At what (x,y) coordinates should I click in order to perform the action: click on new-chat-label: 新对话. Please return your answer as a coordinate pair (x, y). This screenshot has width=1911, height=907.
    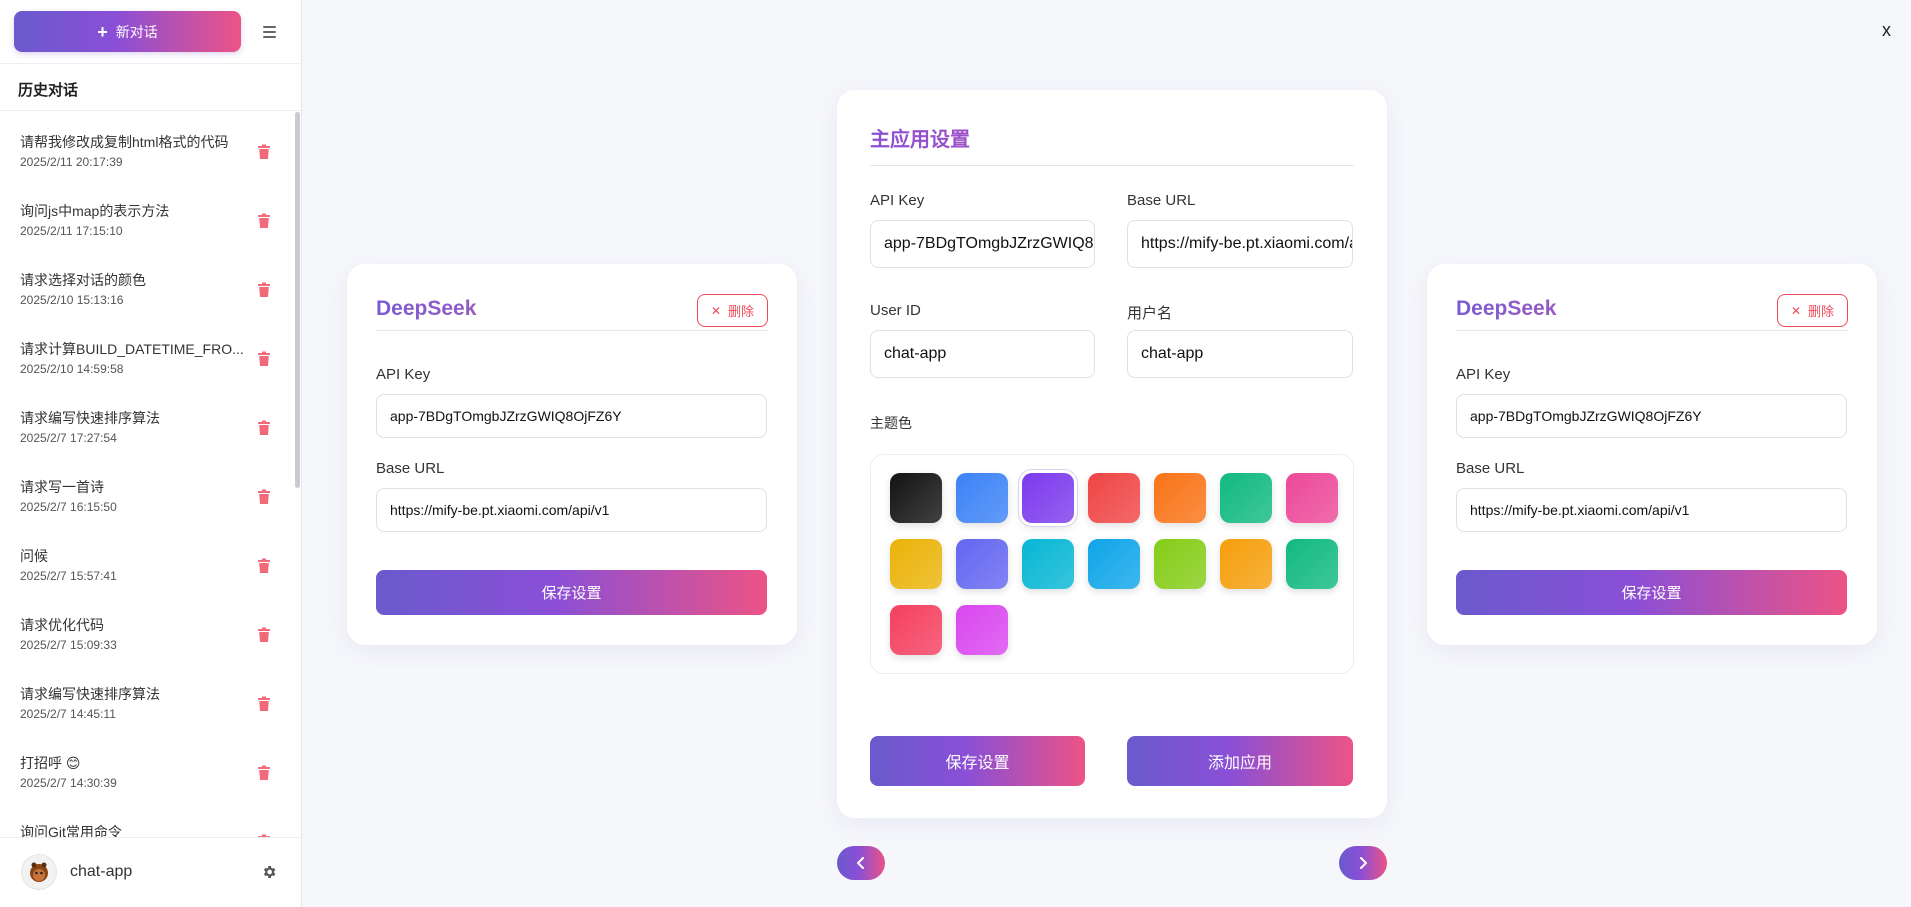
    Looking at the image, I should click on (136, 31).